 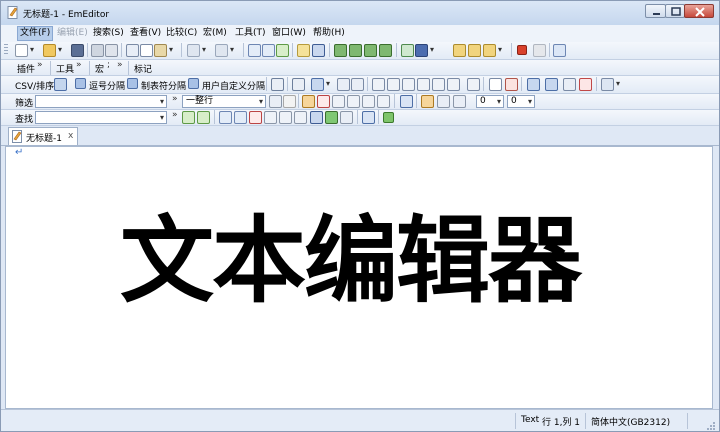 I want to click on menu-edit: 编辑(E), so click(x=72, y=33).